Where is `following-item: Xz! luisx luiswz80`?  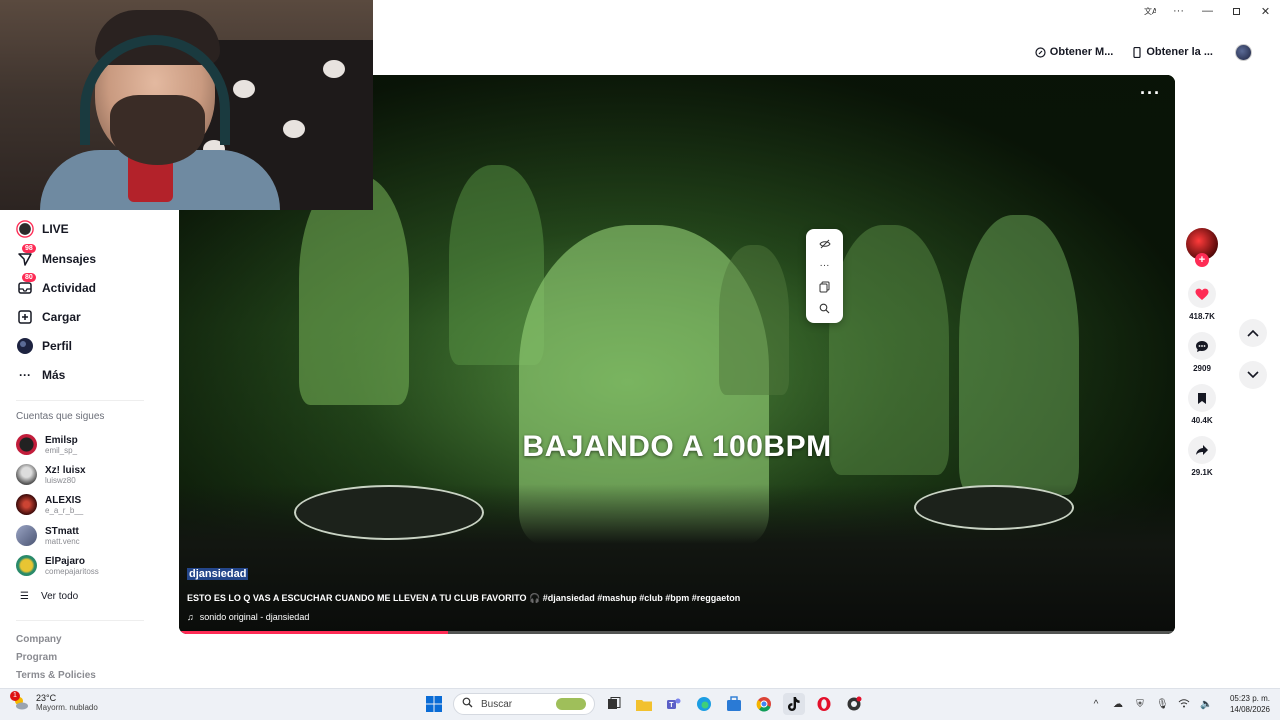
following-item: Xz! luisx luiswz80 is located at coordinates (51, 474).